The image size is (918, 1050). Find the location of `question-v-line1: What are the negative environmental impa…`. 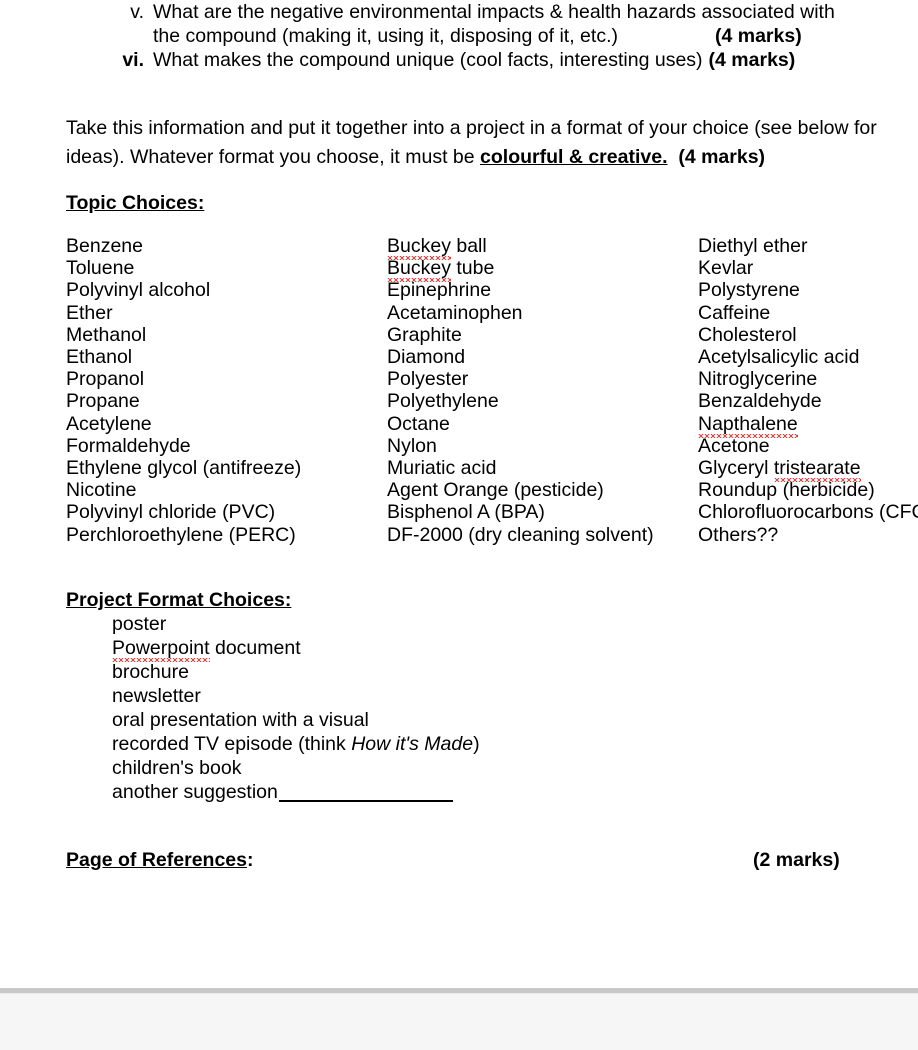

question-v-line1: What are the negative environmental impa… is located at coordinates (494, 12).